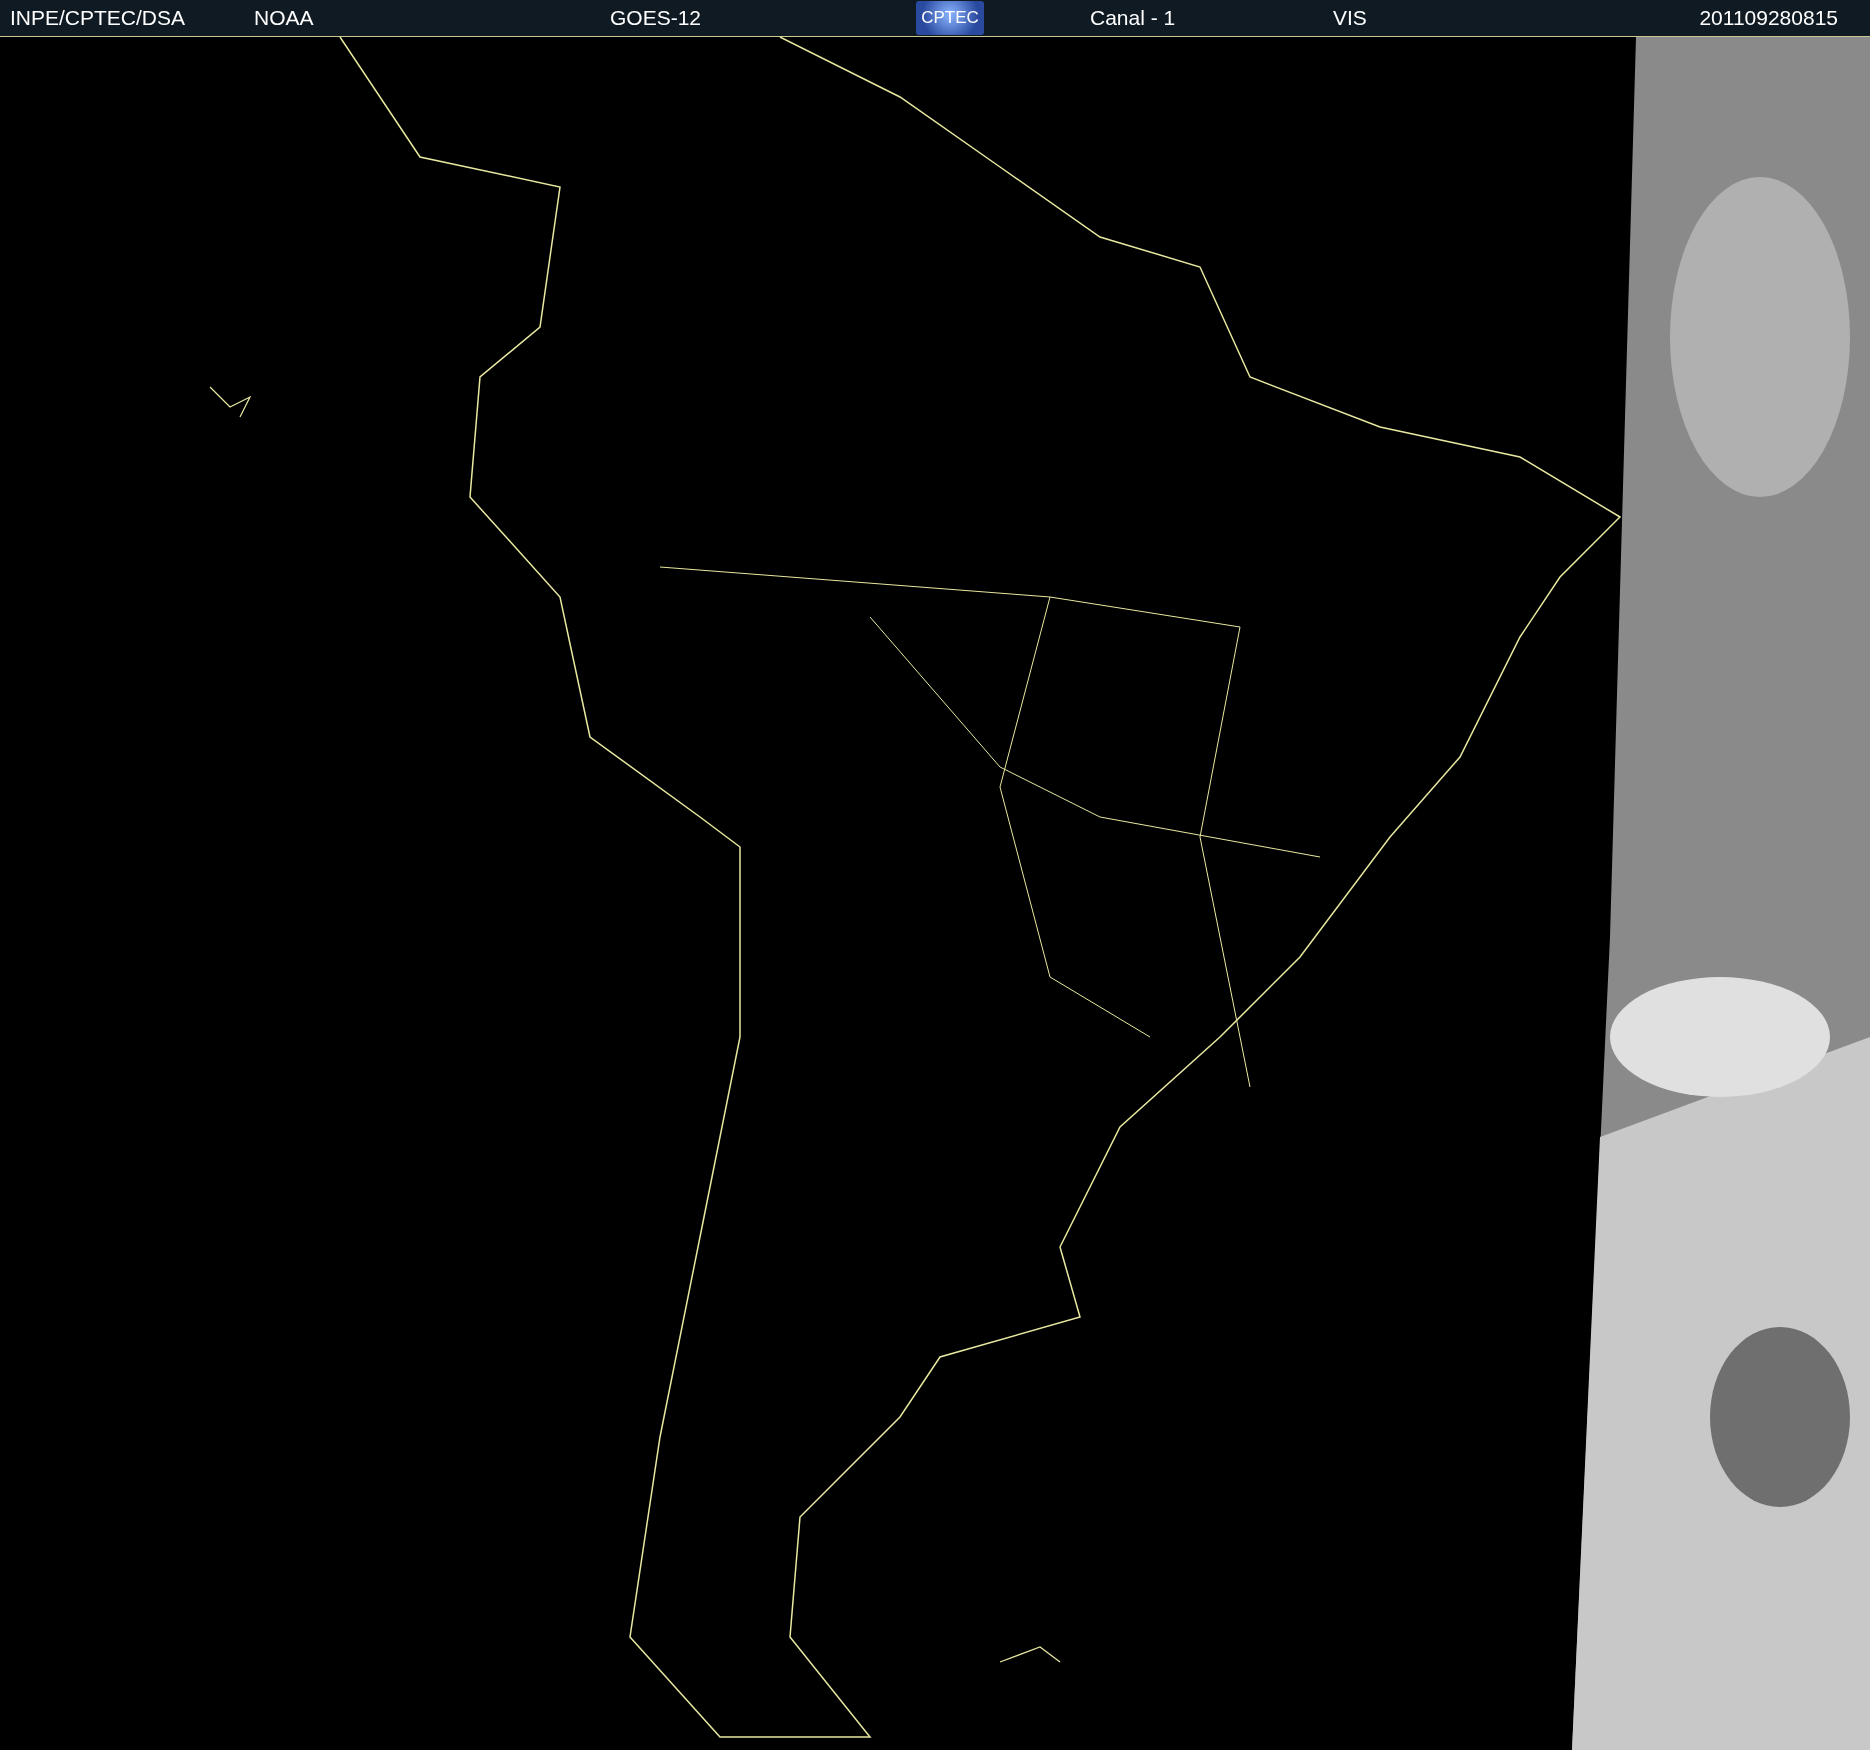 This screenshot has height=1750, width=1870. What do you see at coordinates (656, 18) in the screenshot?
I see `satellite-label: GOES-12` at bounding box center [656, 18].